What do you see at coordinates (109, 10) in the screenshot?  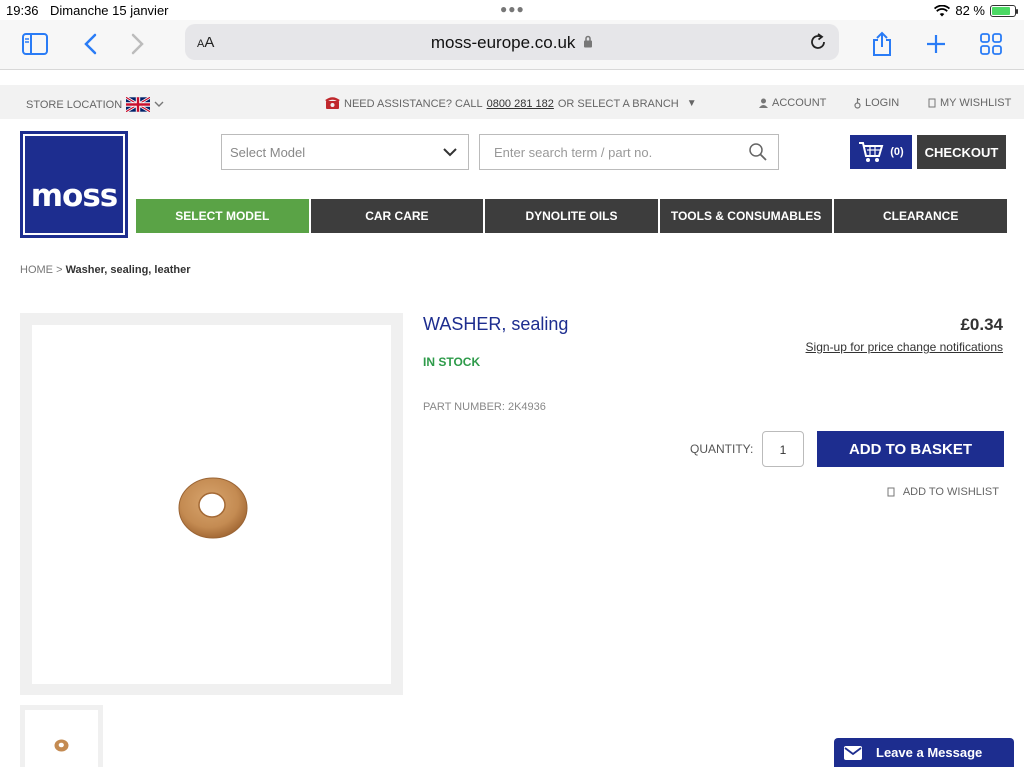 I see `status-date: Dimanche 15 janvier` at bounding box center [109, 10].